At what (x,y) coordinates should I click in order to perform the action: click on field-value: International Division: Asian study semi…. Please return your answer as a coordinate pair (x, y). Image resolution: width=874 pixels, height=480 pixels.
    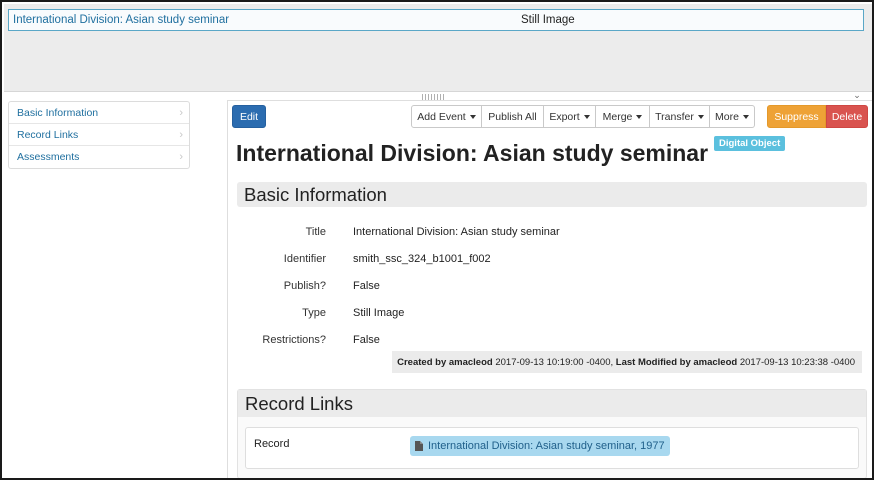
    Looking at the image, I should click on (456, 232).